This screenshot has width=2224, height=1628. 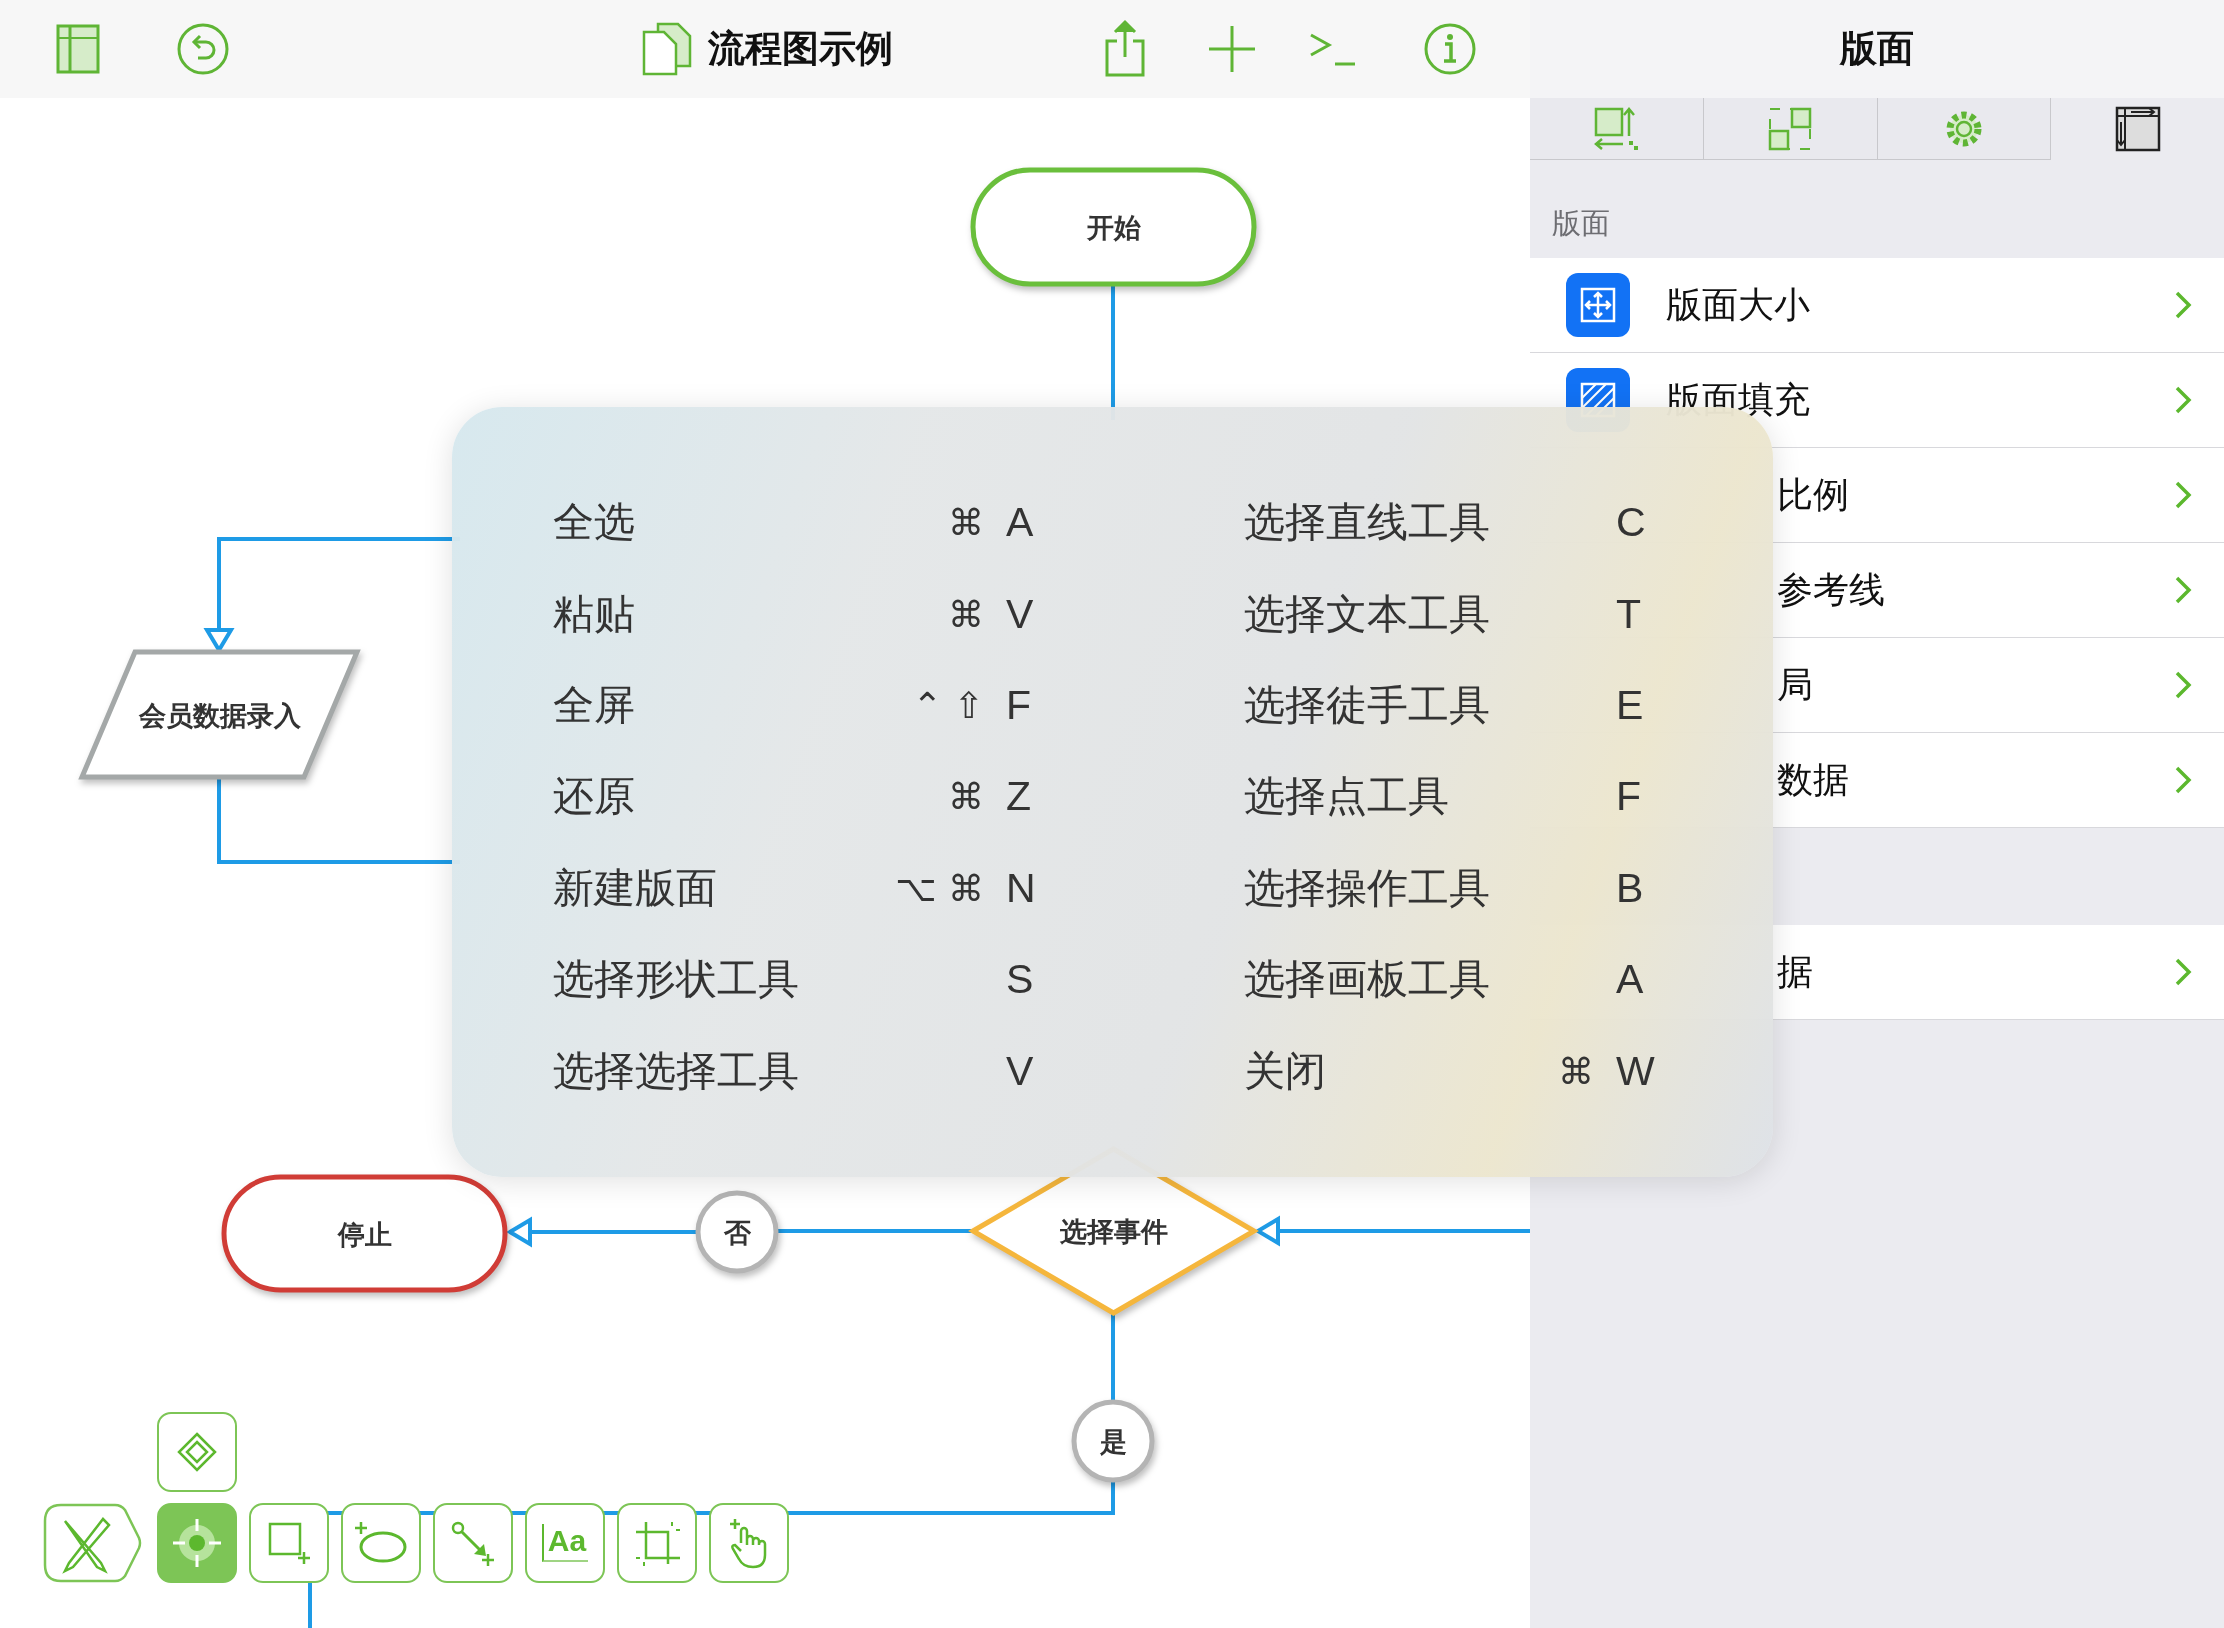 I want to click on shortcut-key: S, so click(x=1032, y=980).